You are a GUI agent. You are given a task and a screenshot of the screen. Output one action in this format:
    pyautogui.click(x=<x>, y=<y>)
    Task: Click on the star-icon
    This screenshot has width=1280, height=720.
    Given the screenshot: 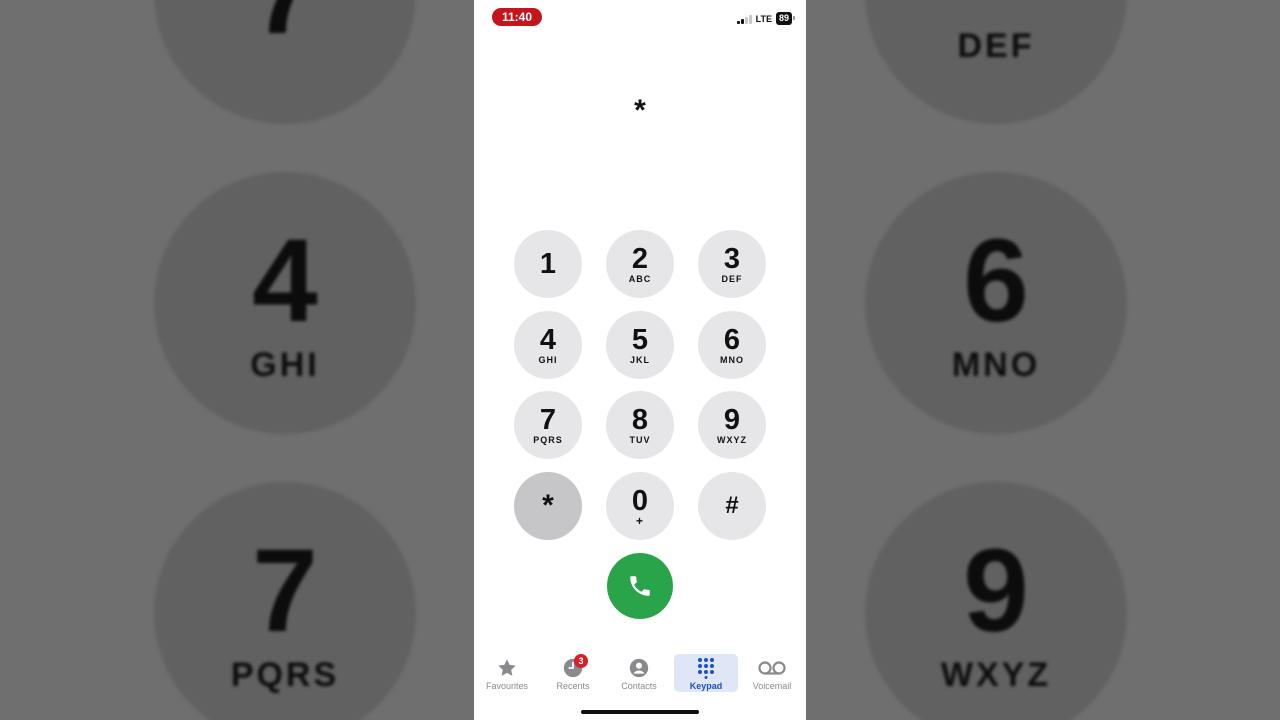 What is the action you would take?
    pyautogui.click(x=507, y=667)
    